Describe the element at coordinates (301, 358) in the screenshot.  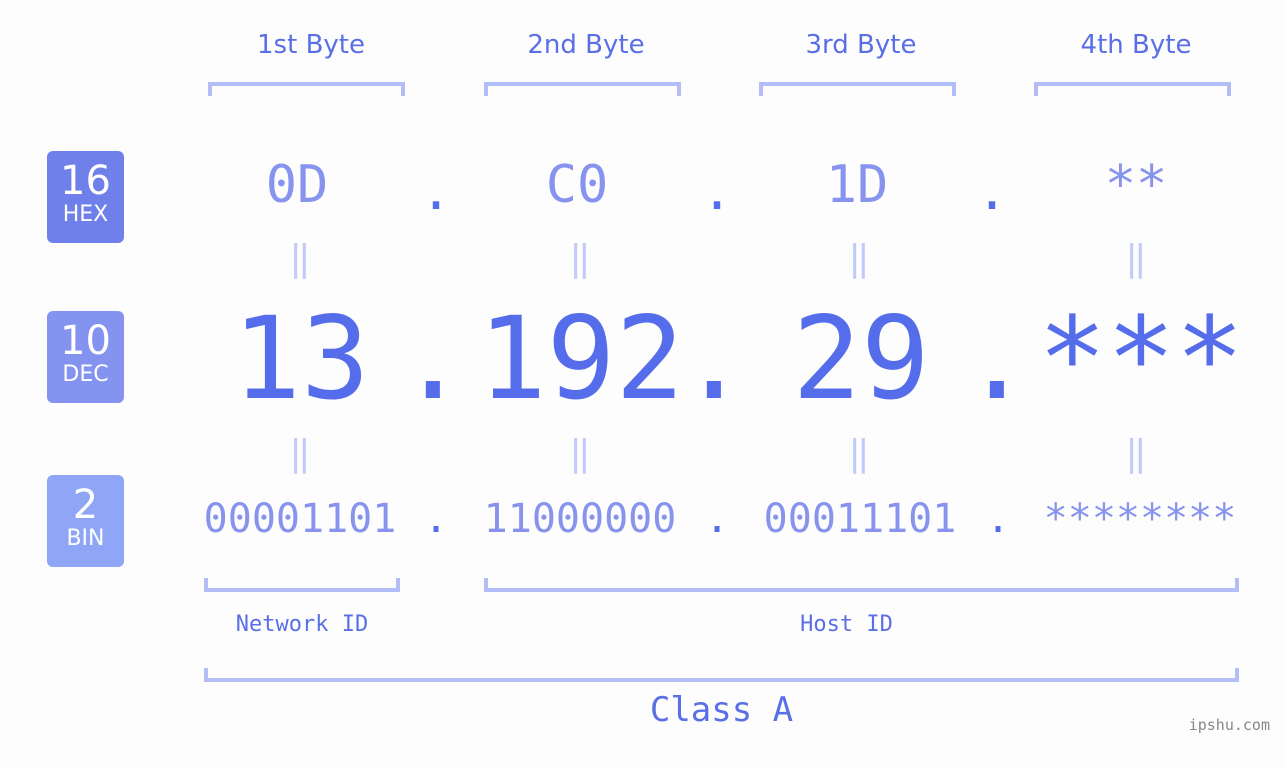
I see `dec-byte-1: 13` at that location.